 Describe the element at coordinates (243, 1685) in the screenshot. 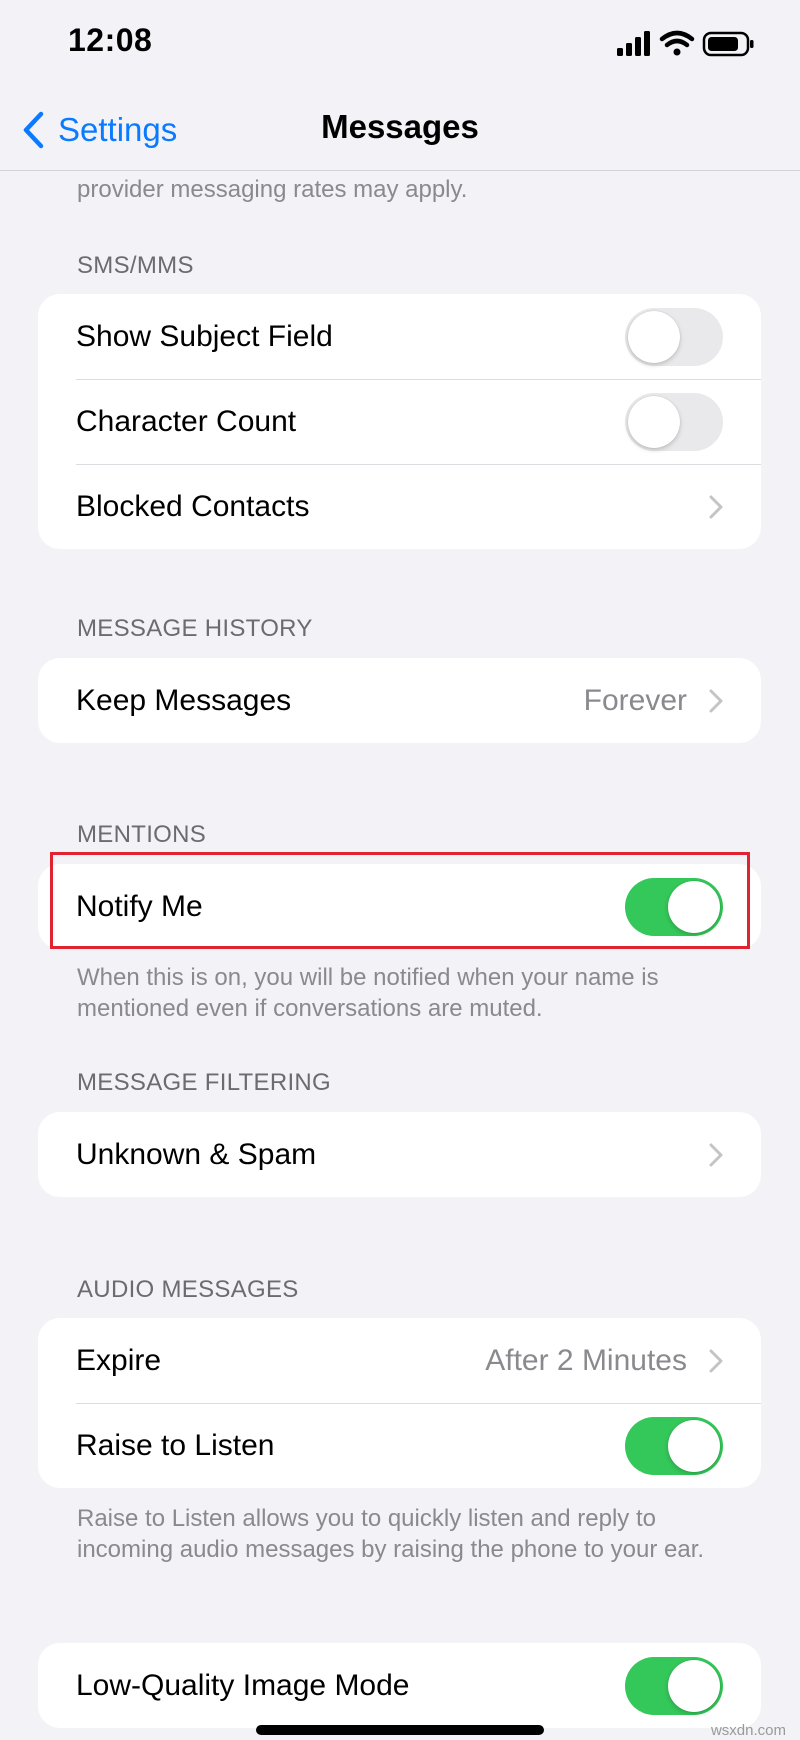

I see `row-label: Low-Quality Image Mode` at that location.